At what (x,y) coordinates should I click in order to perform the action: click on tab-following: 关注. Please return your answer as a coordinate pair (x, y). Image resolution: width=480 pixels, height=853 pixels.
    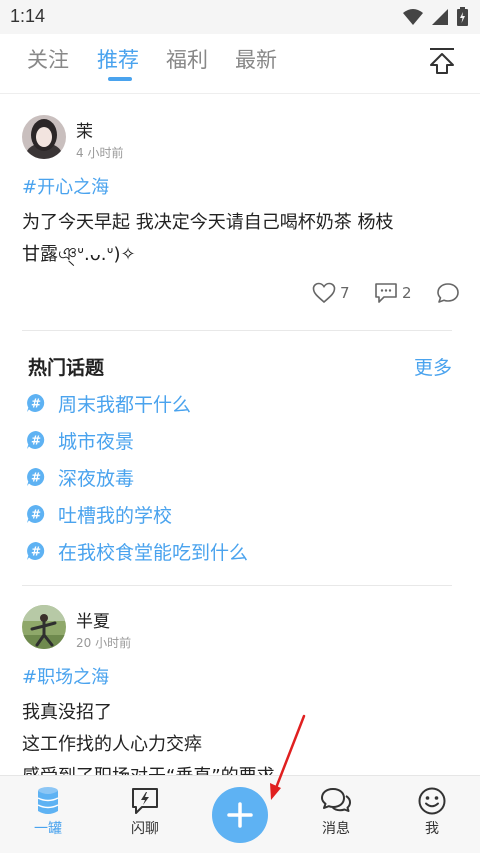
    Looking at the image, I should click on (48, 59).